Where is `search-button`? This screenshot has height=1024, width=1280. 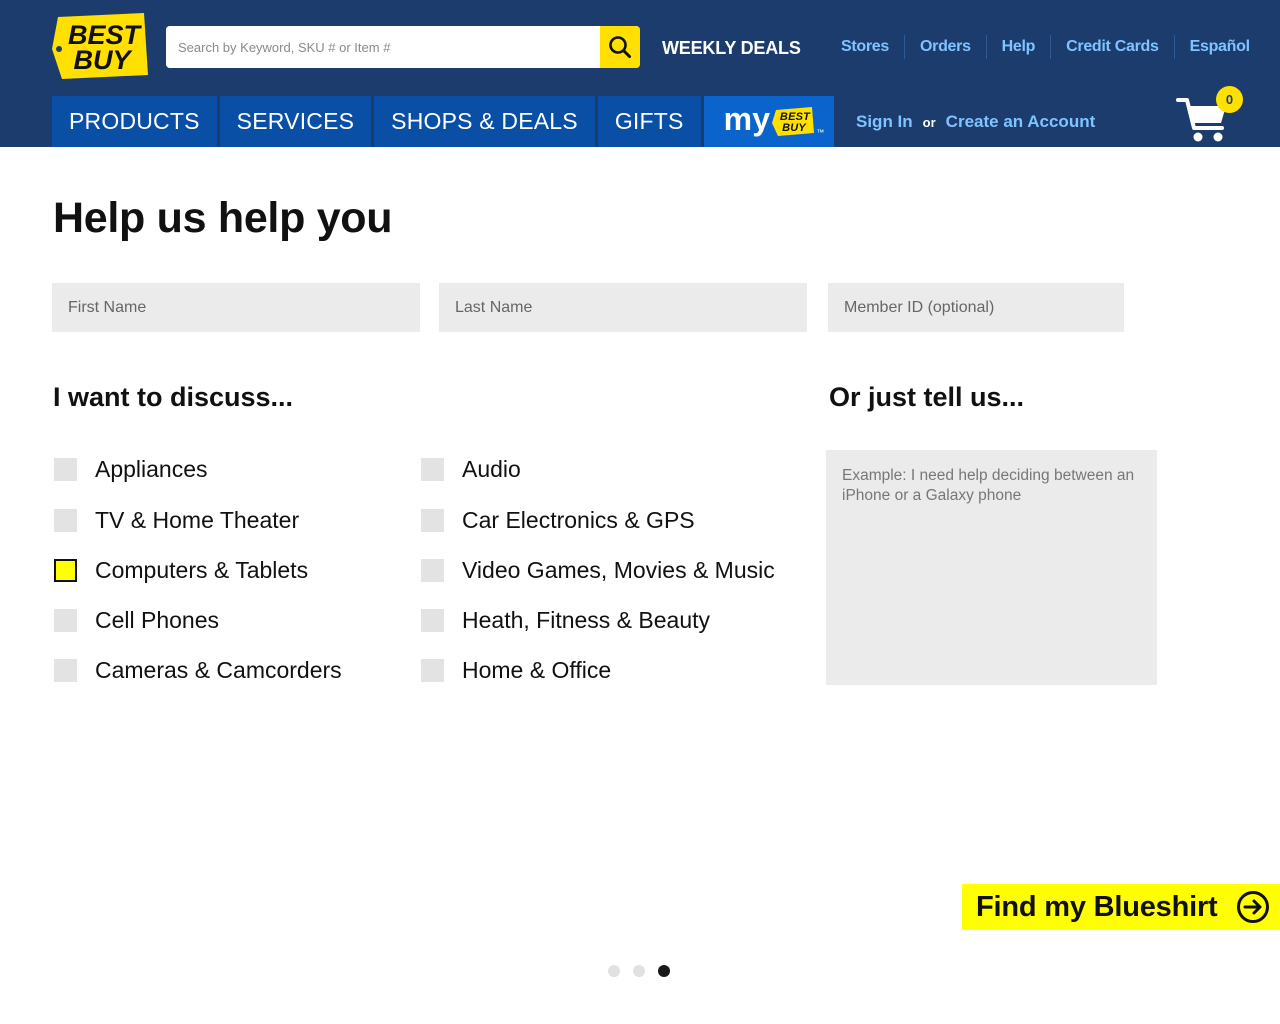
search-button is located at coordinates (620, 47).